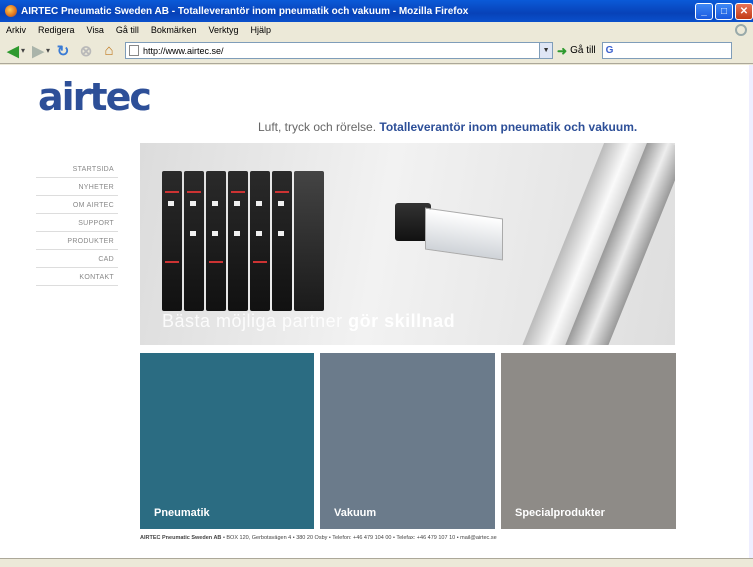 Image resolution: width=753 pixels, height=567 pixels. What do you see at coordinates (38, 51) in the screenshot?
I see `forward-button: ▶` at bounding box center [38, 51].